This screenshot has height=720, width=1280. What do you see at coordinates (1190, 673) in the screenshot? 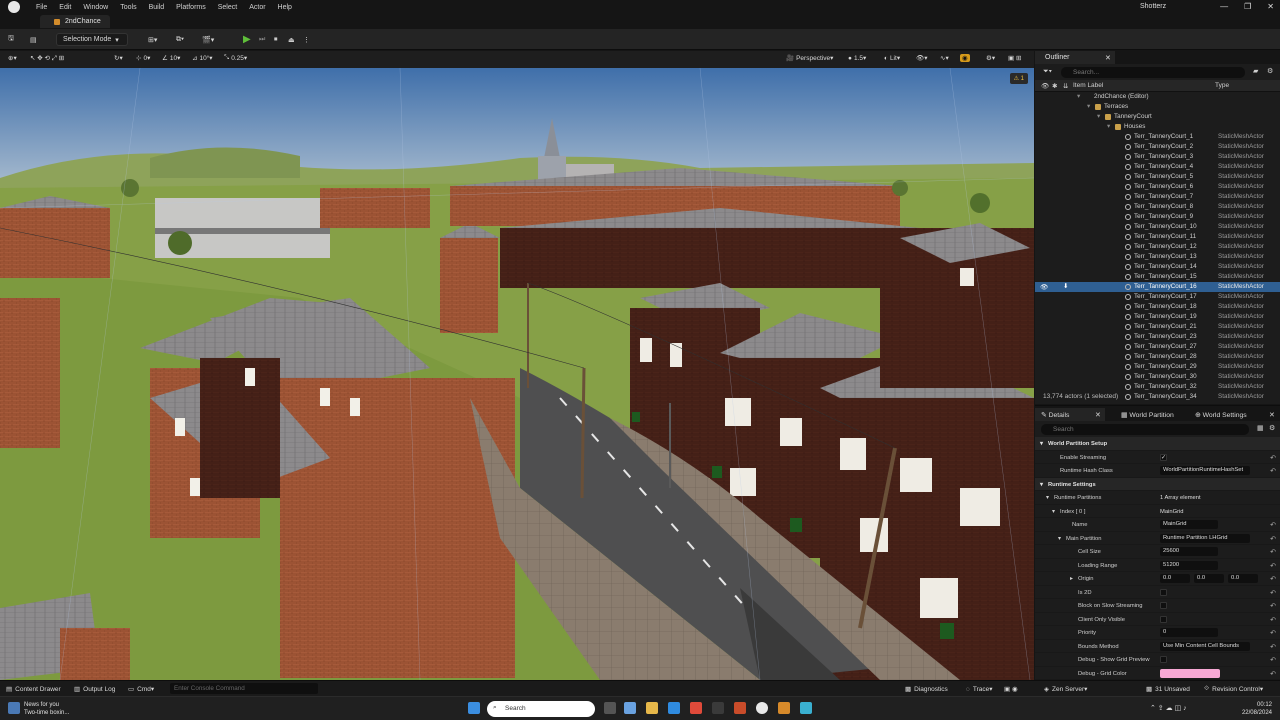
I see `grid-color-swatch` at bounding box center [1190, 673].